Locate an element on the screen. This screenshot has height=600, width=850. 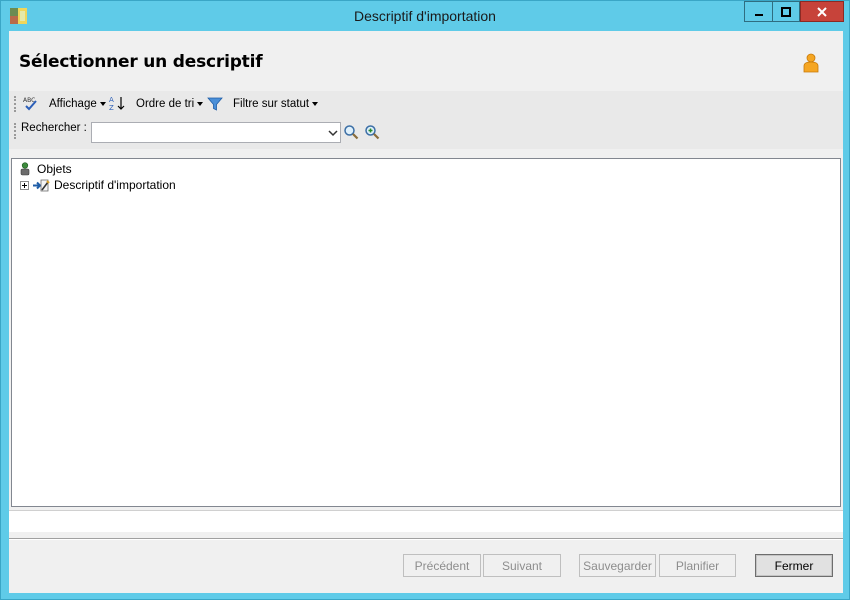
magnifier-icon is located at coordinates (351, 132).